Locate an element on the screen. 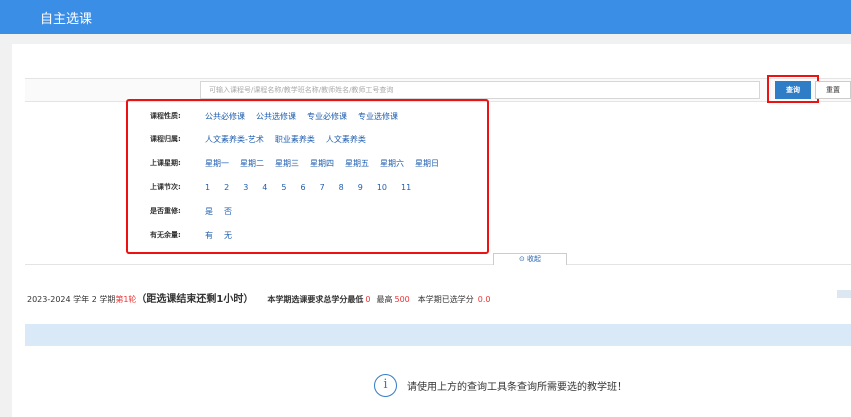 The image size is (851, 417). filter-label: 课程归属: is located at coordinates (165, 139).